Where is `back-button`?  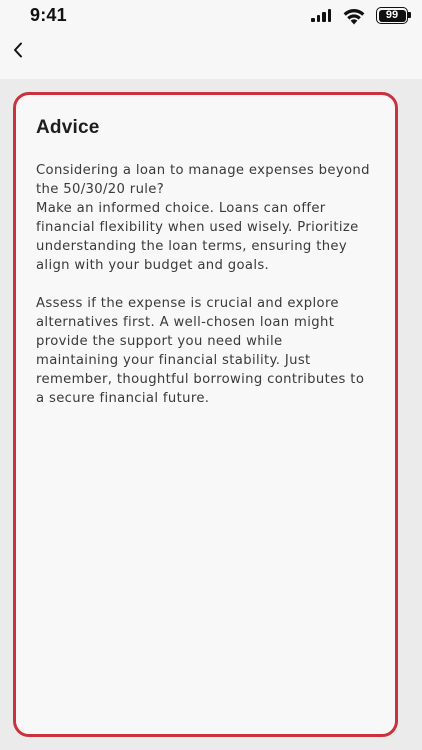
back-button is located at coordinates (18, 50).